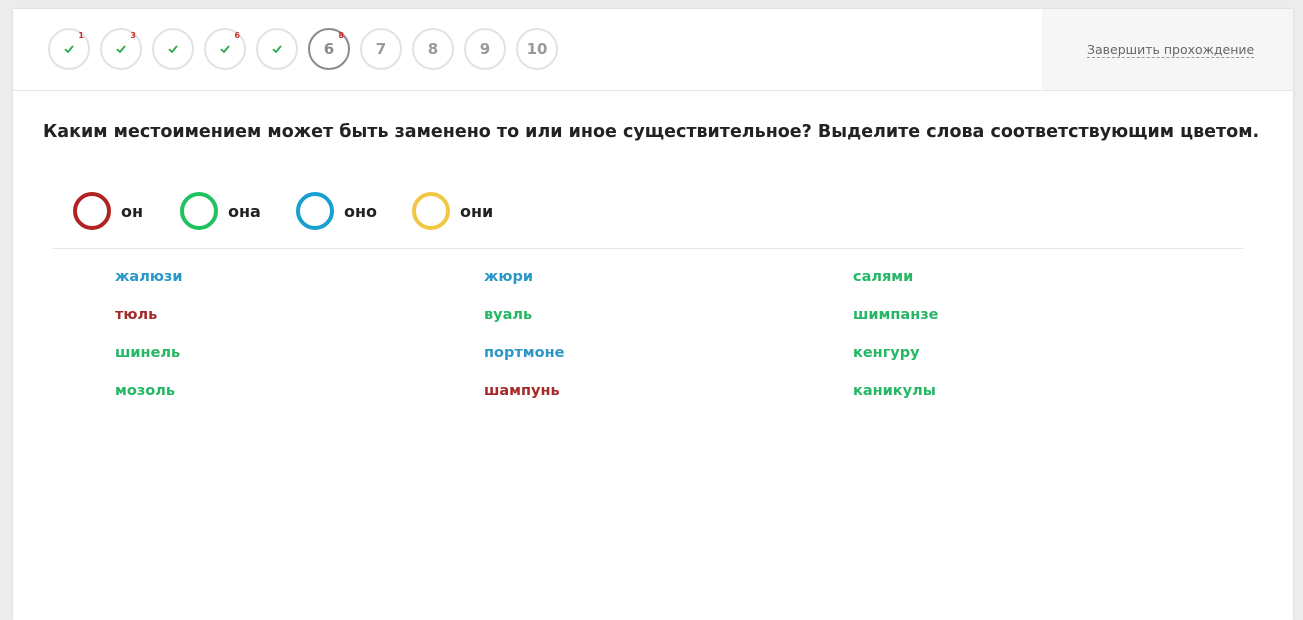 The width and height of the screenshot is (1303, 620). Describe the element at coordinates (1171, 50) in the screenshot. I see `finish-test-link: Завершить прохождение` at that location.